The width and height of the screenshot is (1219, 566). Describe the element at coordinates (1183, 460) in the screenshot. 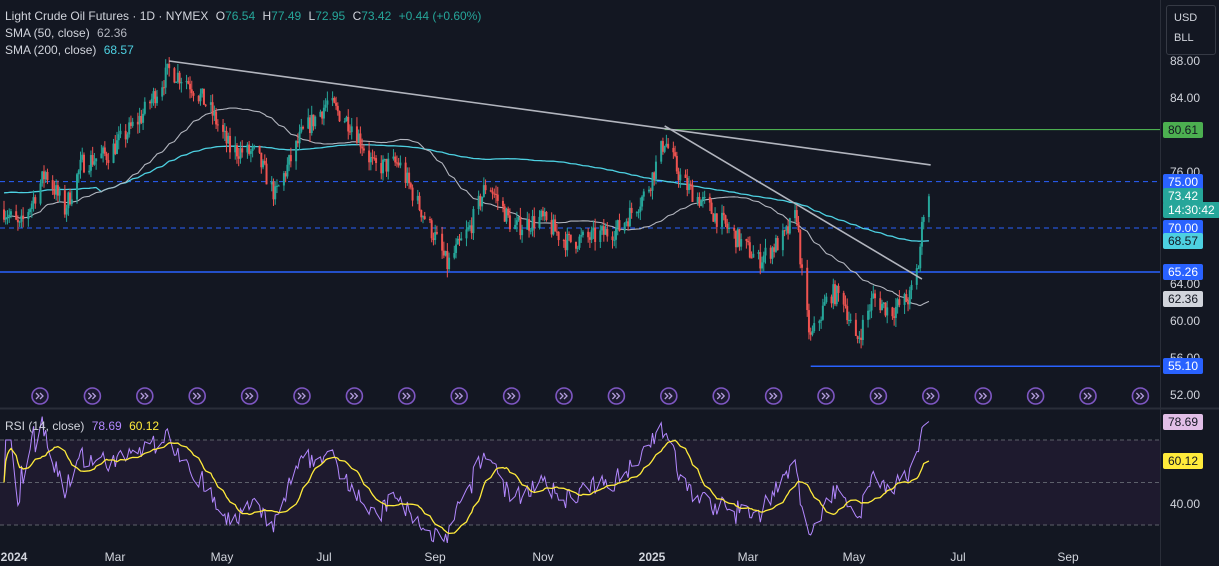

I see `price-tag: 60.12` at that location.